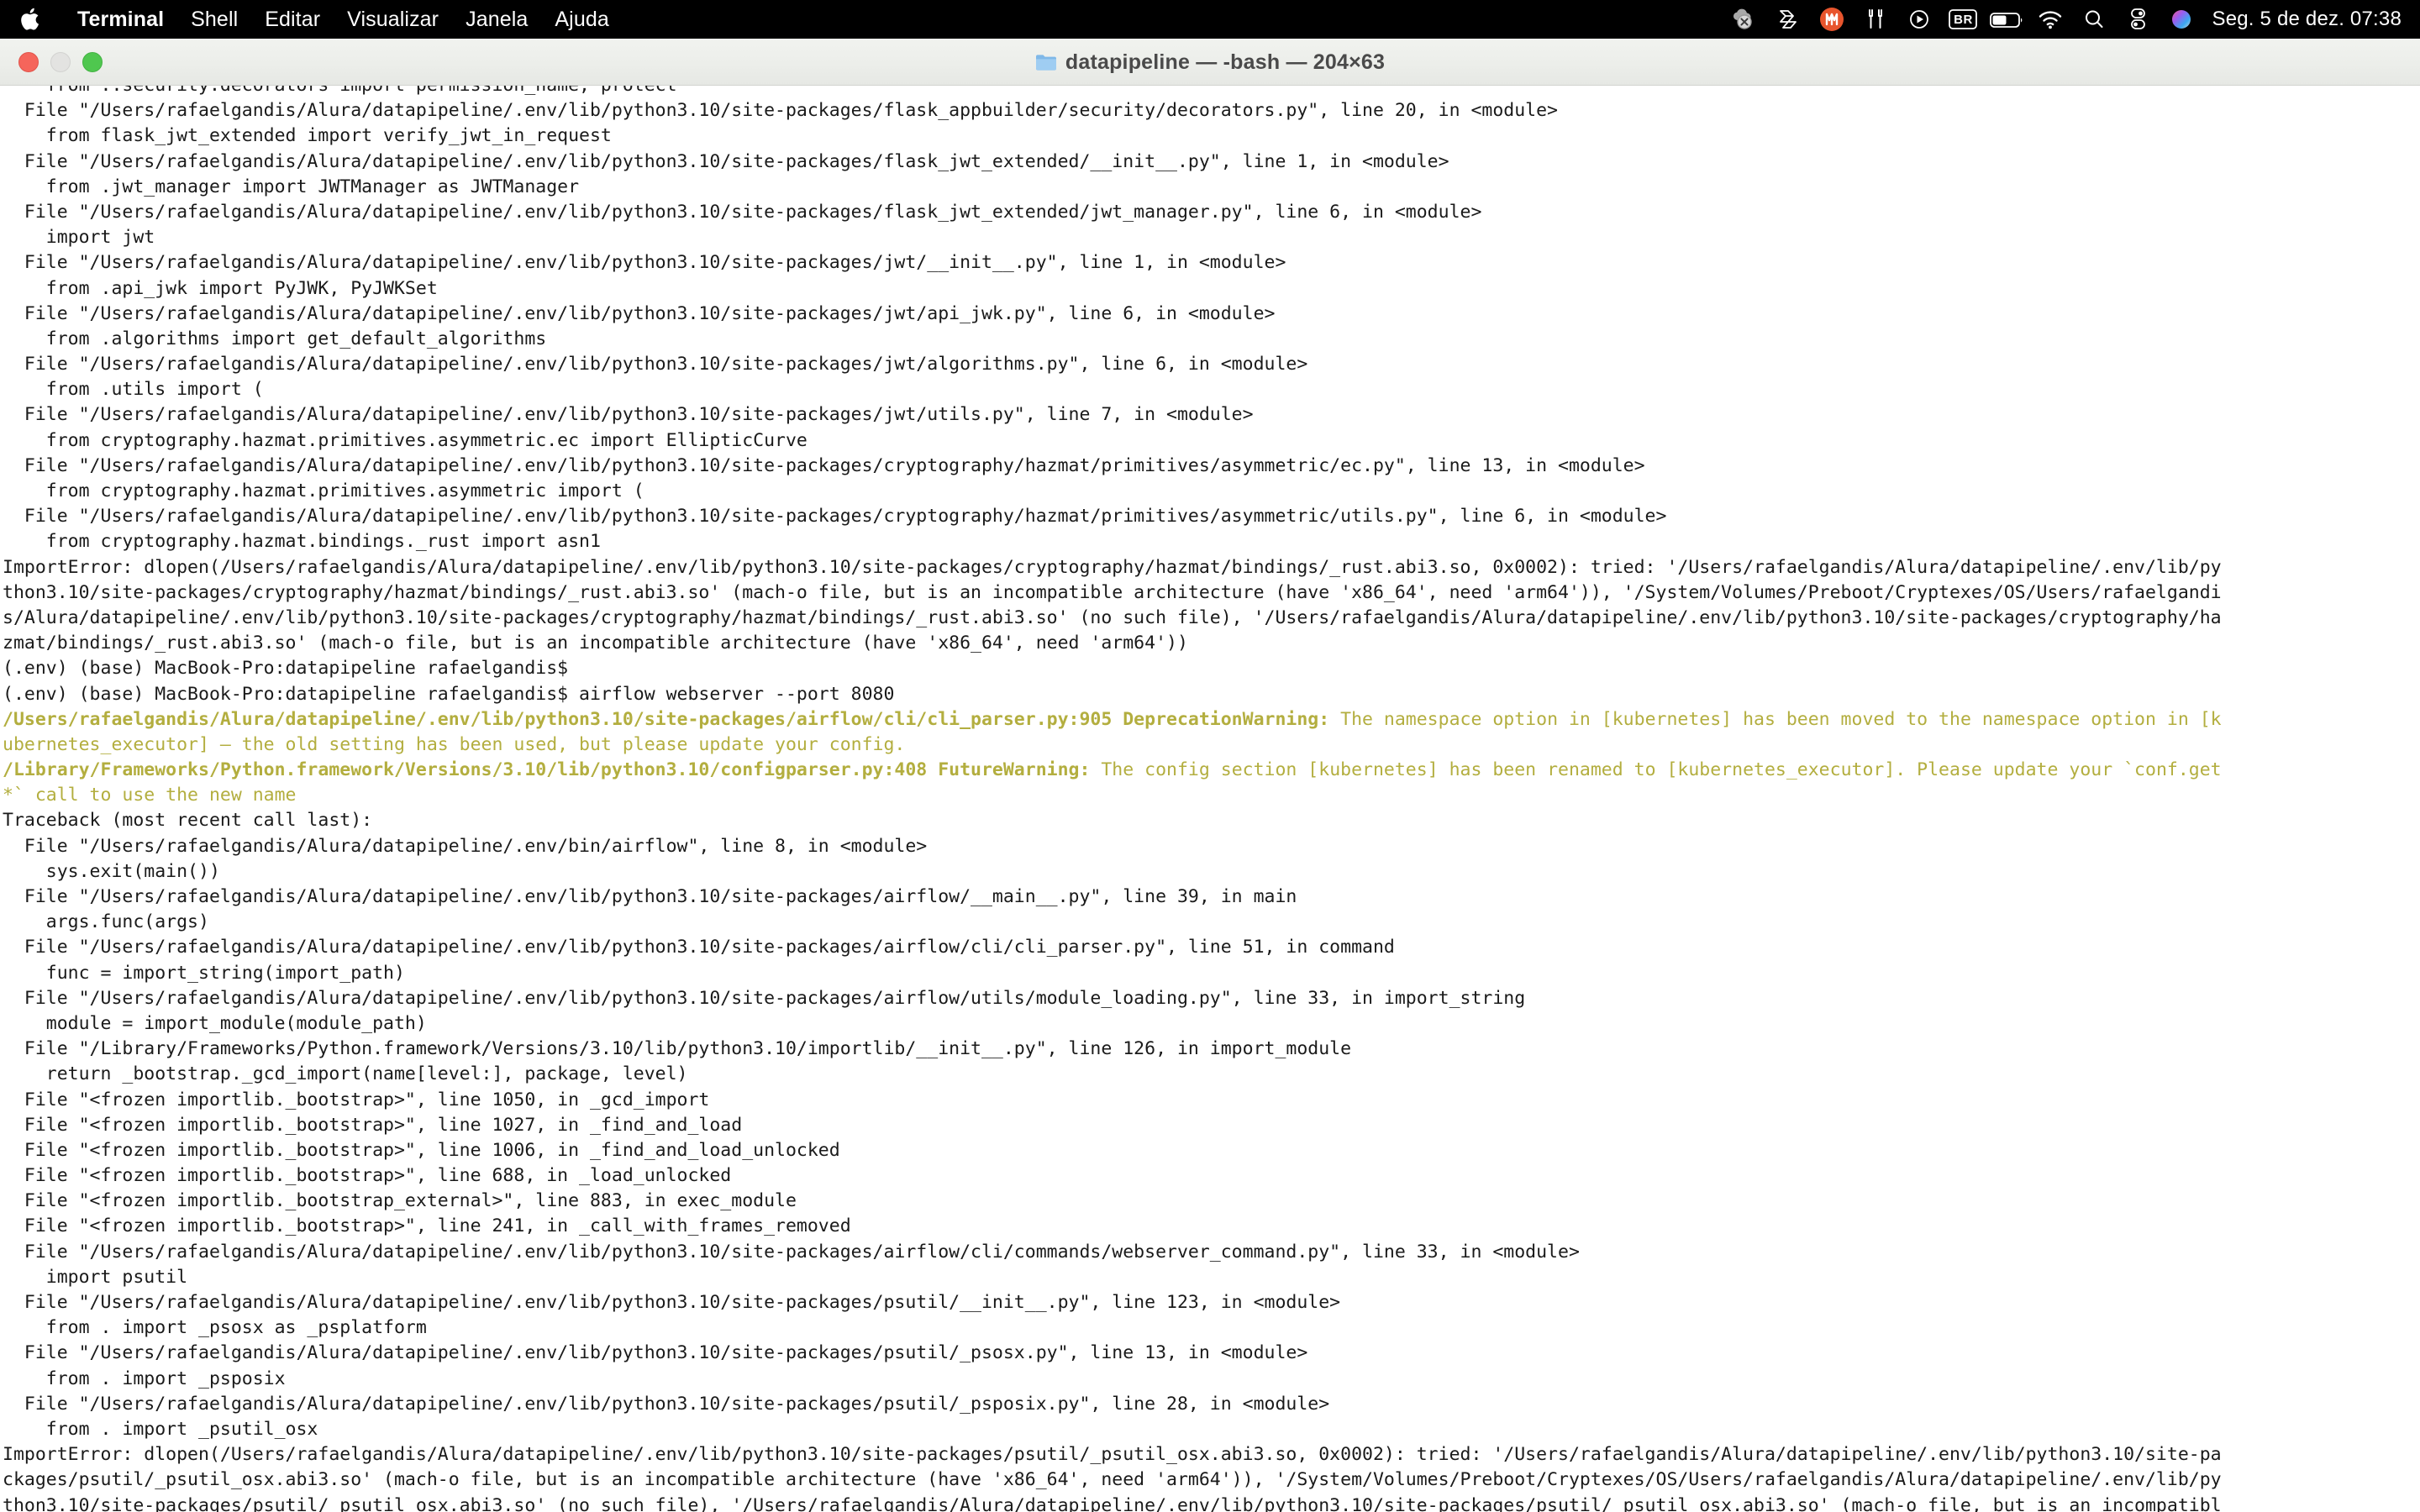  I want to click on terminal-line-text: from .utils import (, so click(133, 390).